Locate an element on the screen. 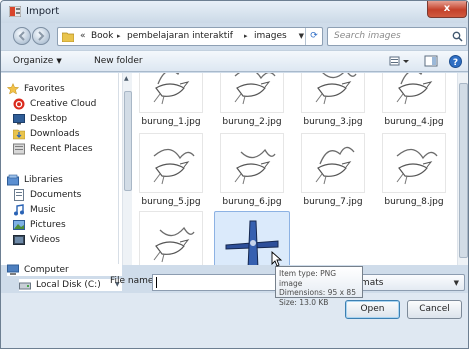 Image resolution: width=469 pixels, height=349 pixels. file-tile: burung_1.jpg is located at coordinates (171, 104).